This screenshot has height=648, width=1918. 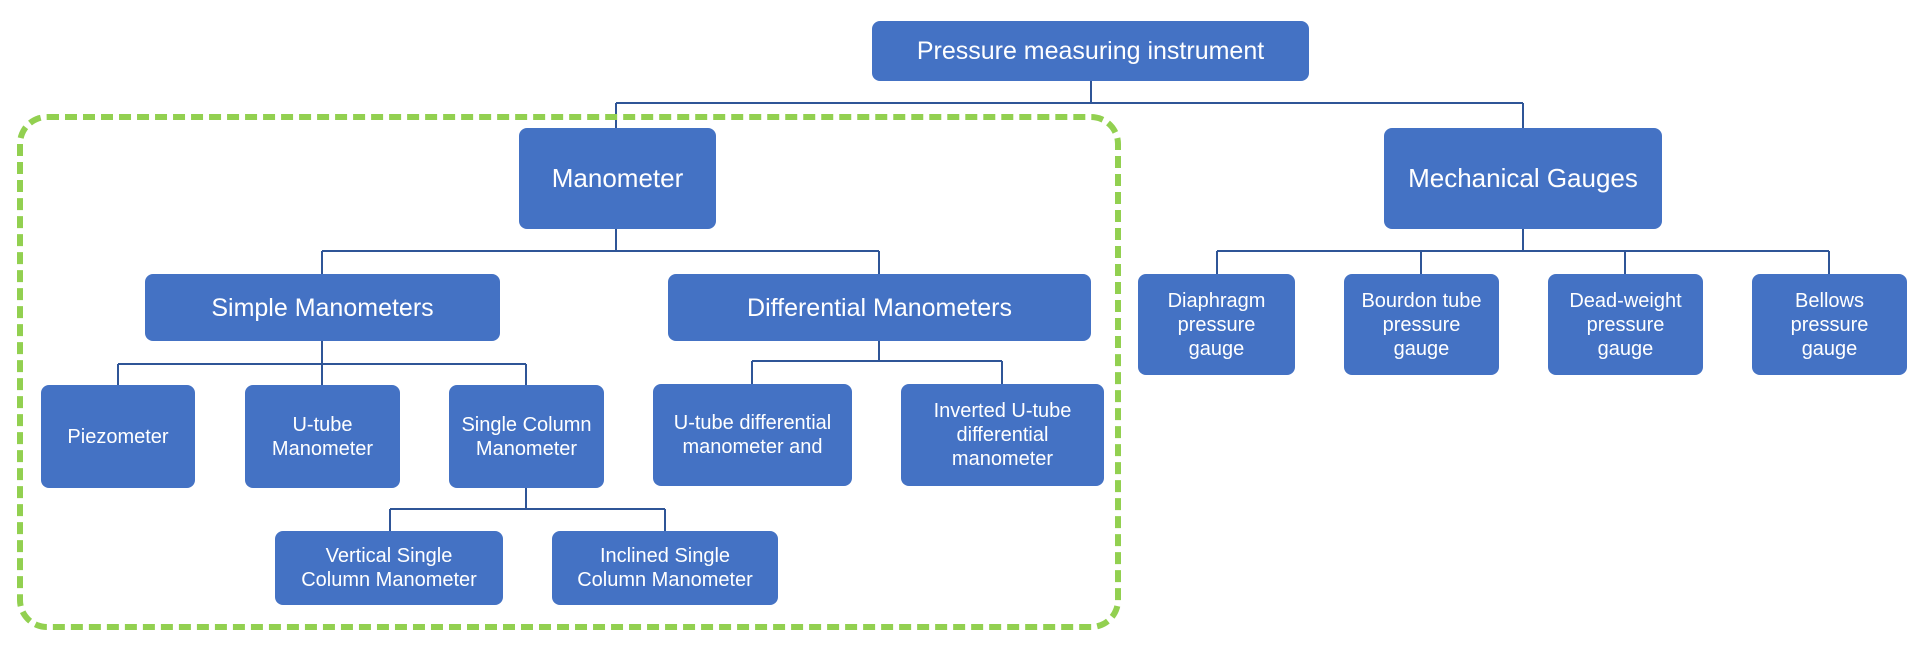 I want to click on node-label: Vertical Single Column Manometer, so click(x=389, y=568).